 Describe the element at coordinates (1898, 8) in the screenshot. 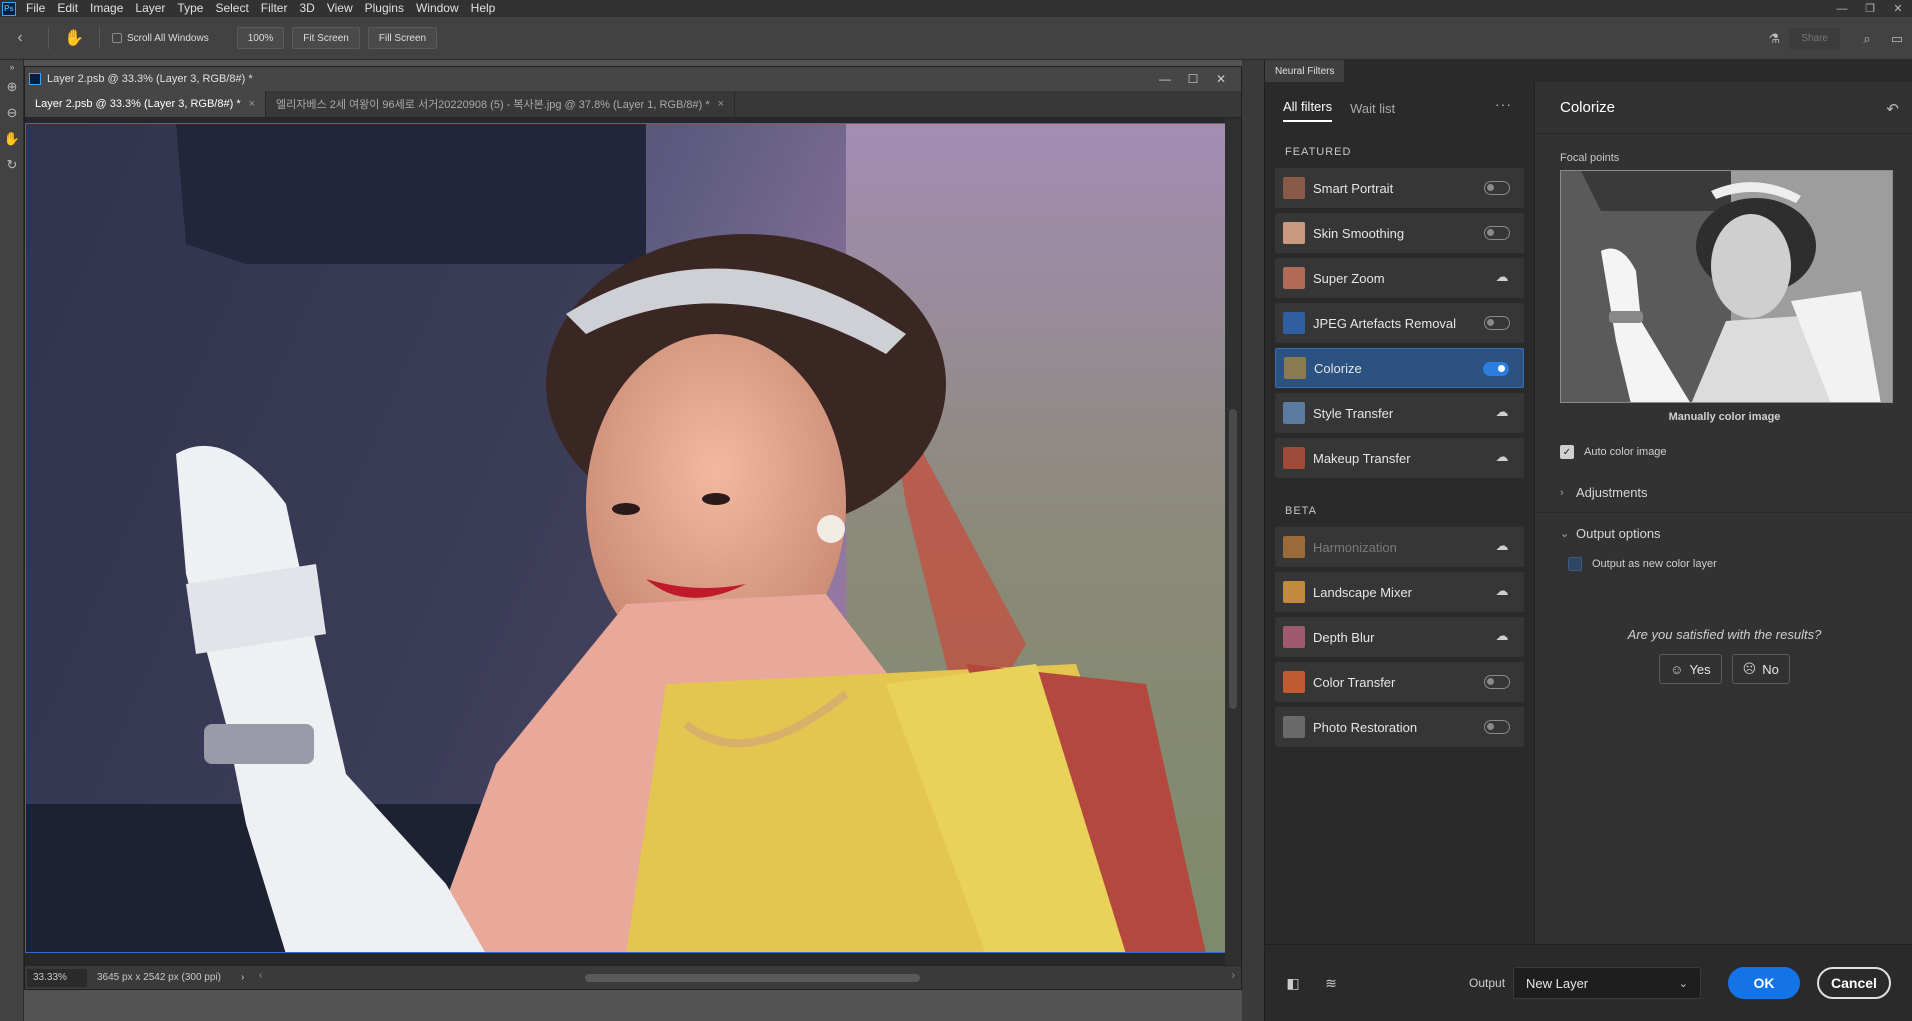

I see `close-icon: ✕` at that location.